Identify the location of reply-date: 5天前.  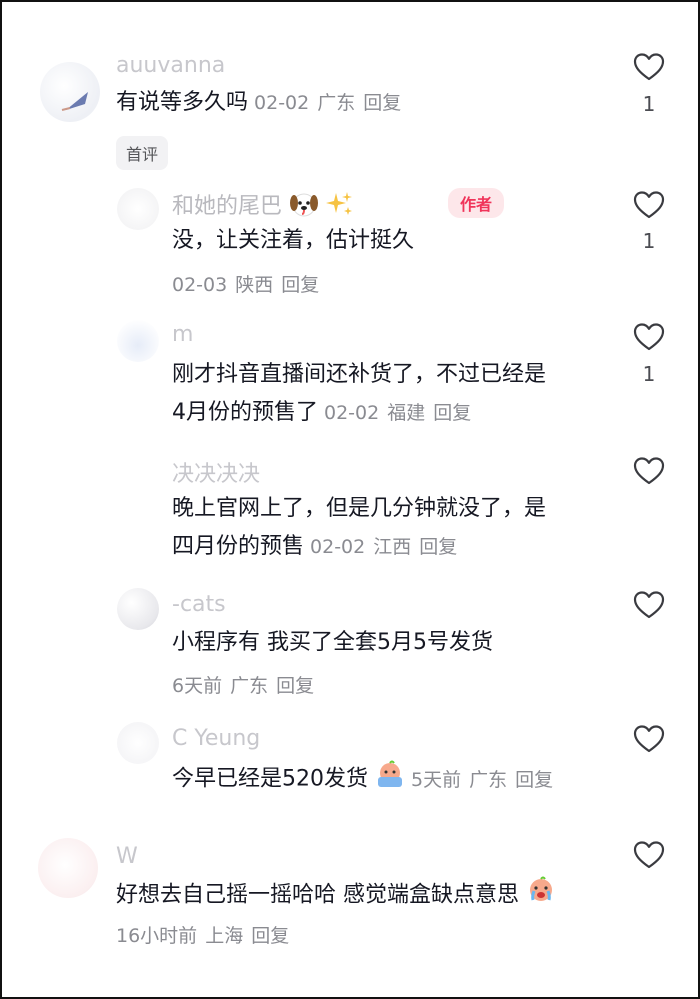
(436, 779).